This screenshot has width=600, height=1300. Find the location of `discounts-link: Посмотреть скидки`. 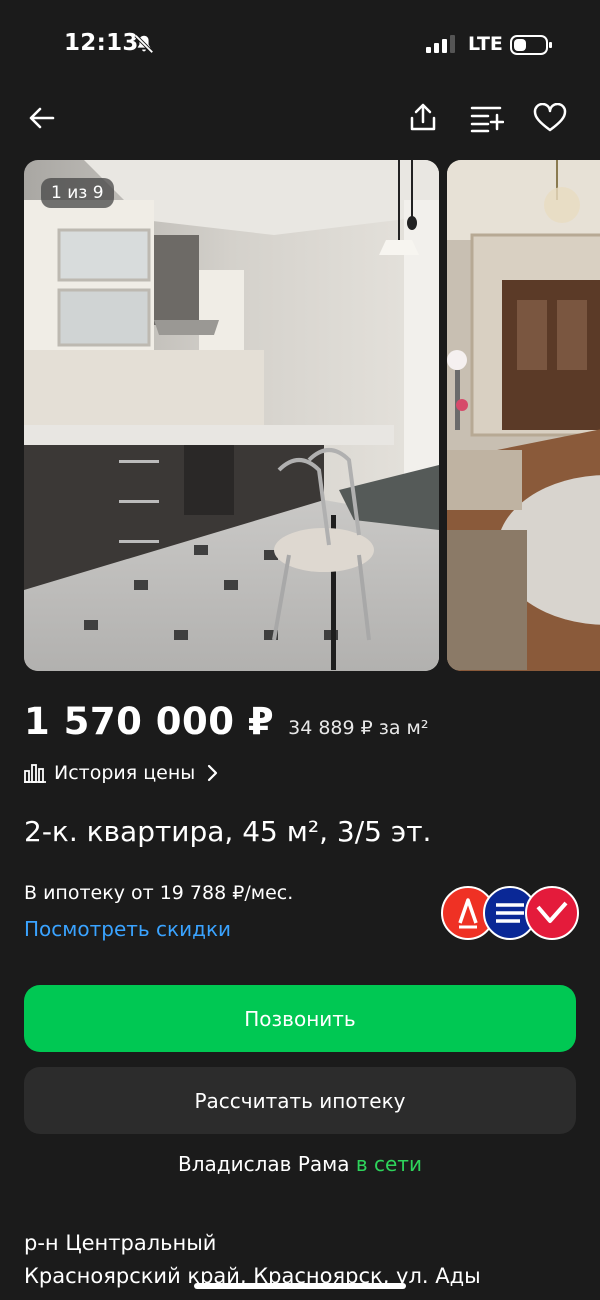

discounts-link: Посмотреть скидки is located at coordinates (127, 929).